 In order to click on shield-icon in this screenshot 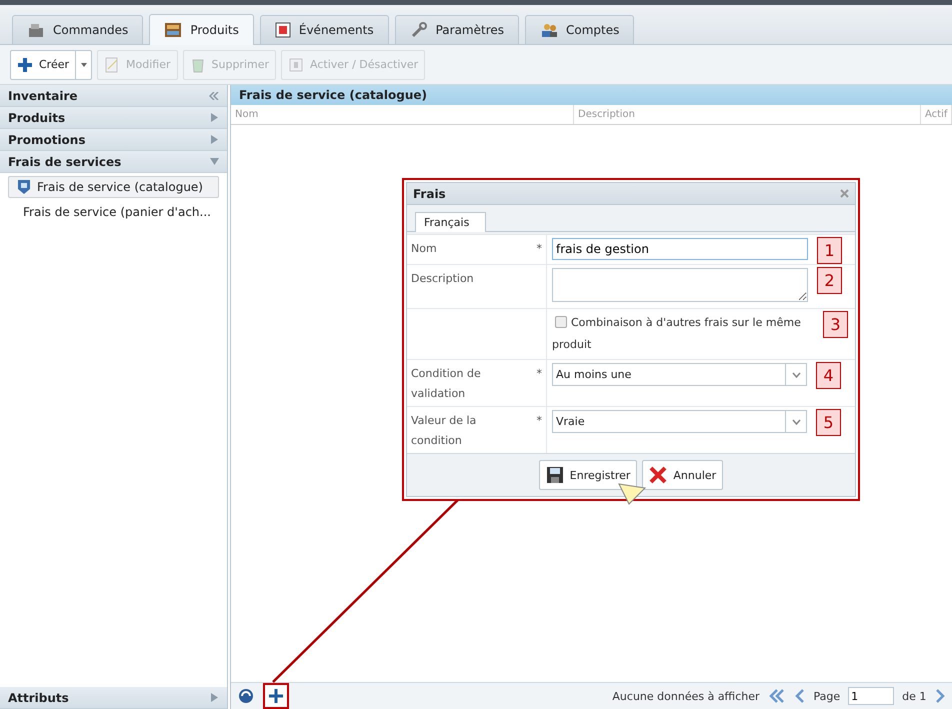, I will do `click(24, 187)`.